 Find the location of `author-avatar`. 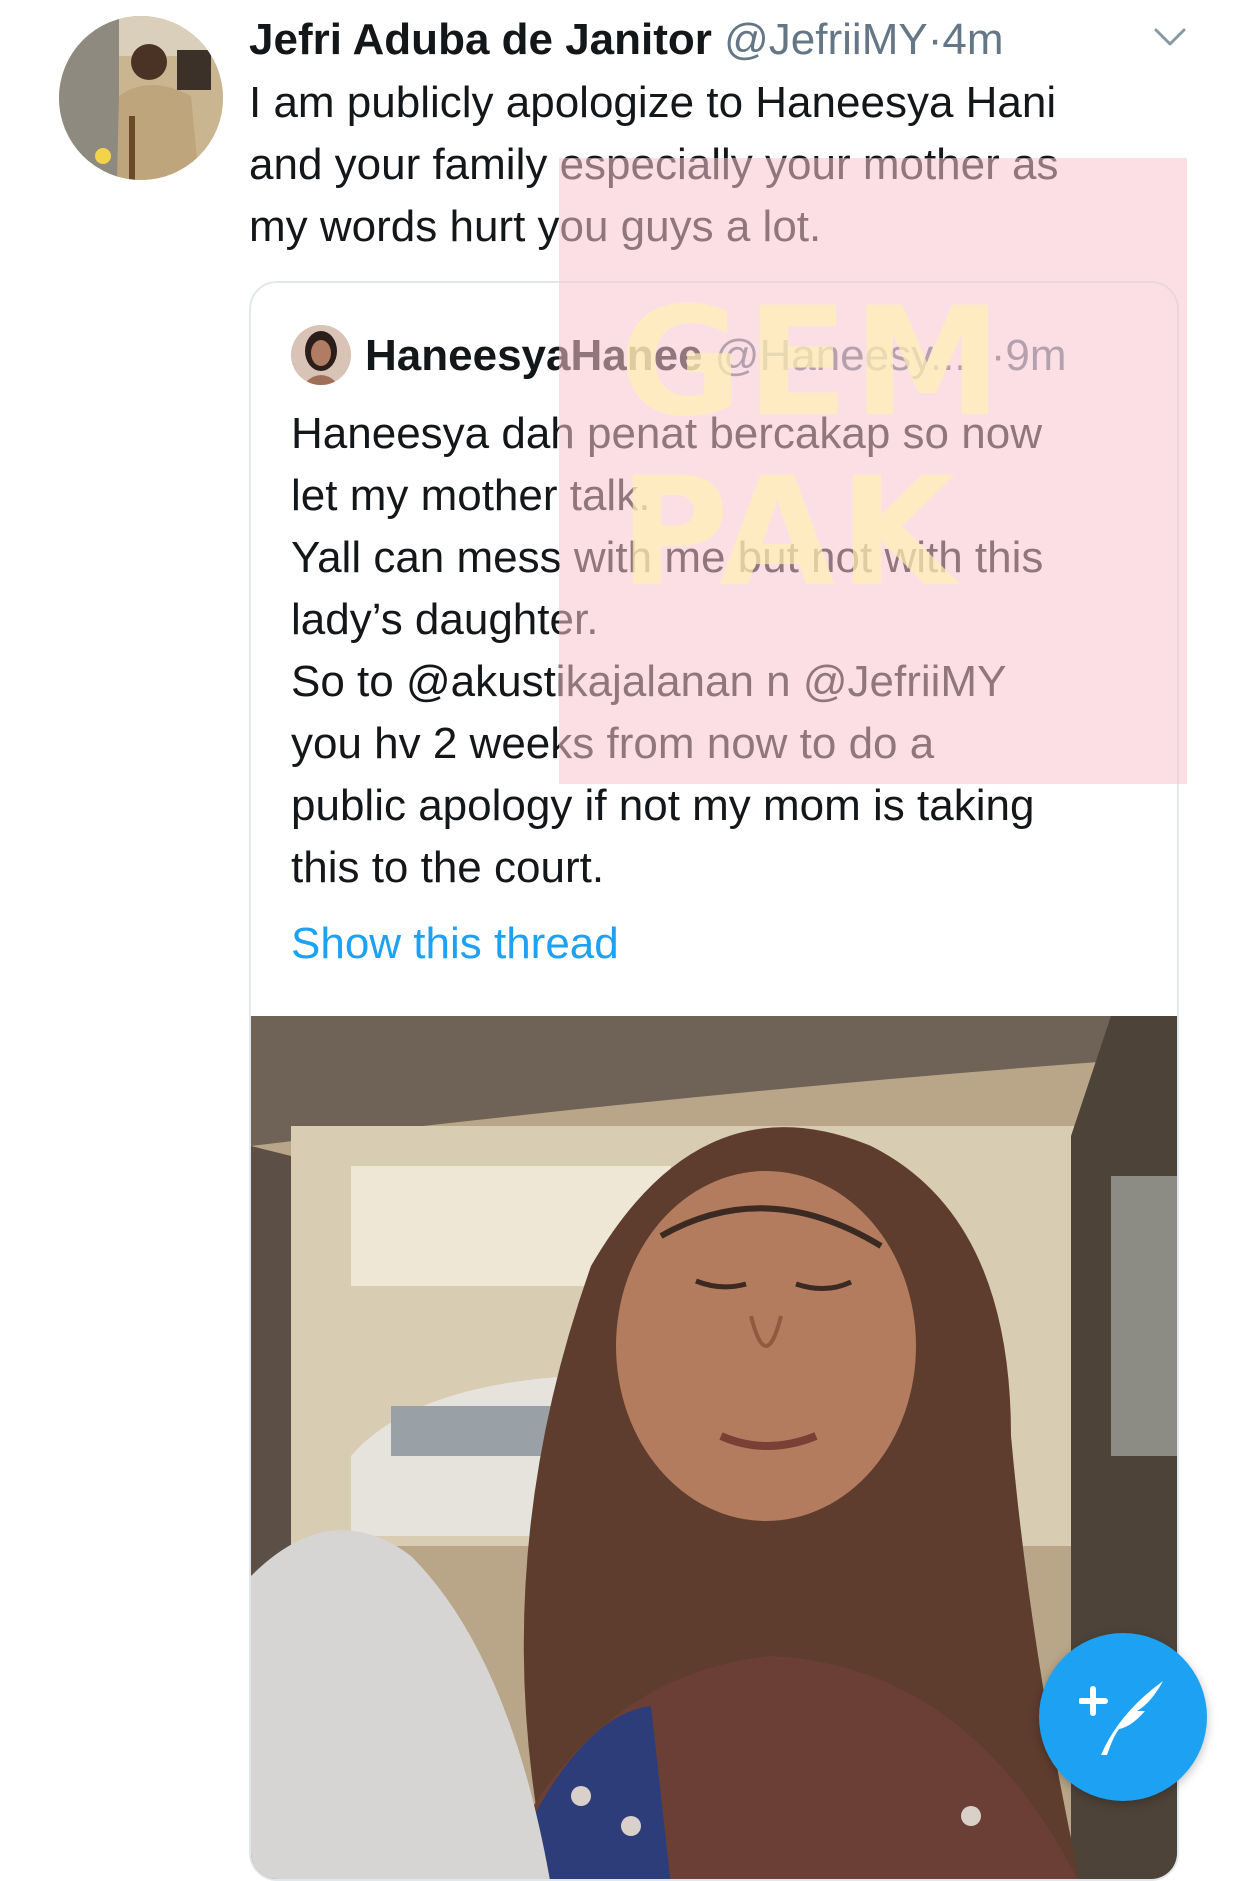

author-avatar is located at coordinates (141, 98).